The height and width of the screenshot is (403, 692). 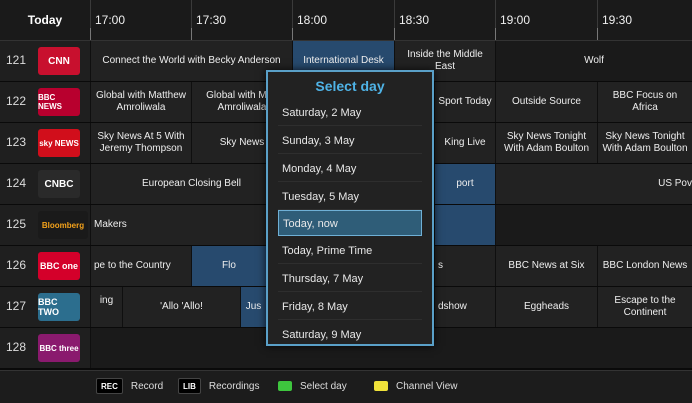 I want to click on channel-125: 125 Bloomberg, so click(x=45, y=225).